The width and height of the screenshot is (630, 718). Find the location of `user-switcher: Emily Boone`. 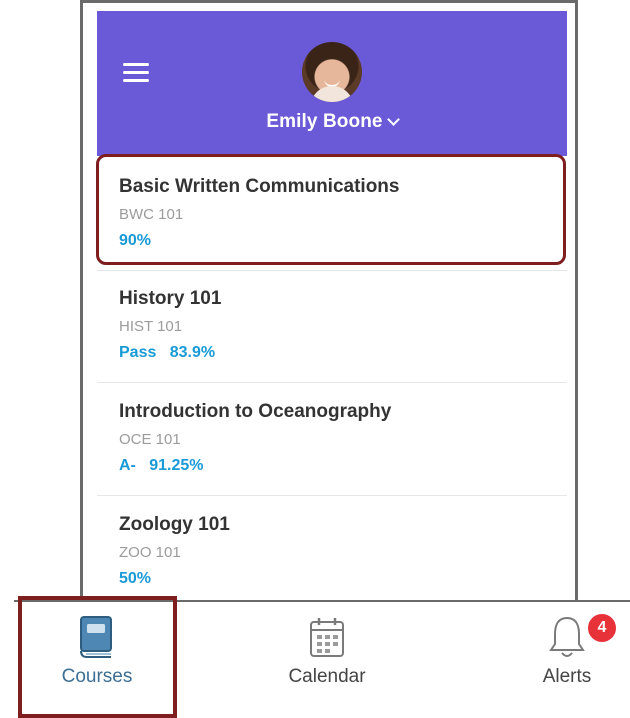

user-switcher: Emily Boone is located at coordinates (332, 122).